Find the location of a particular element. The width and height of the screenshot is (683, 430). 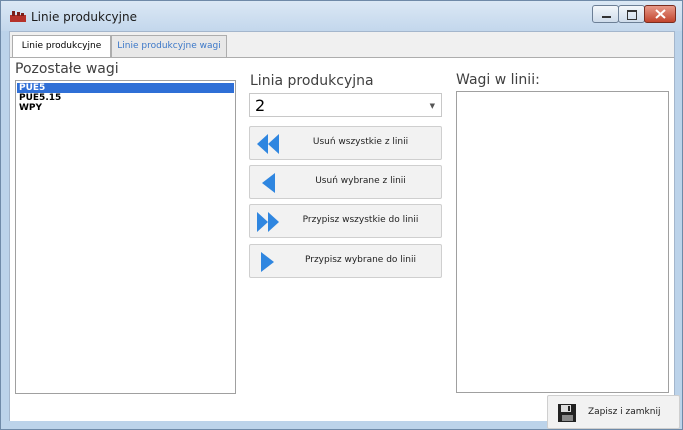

maximize-button is located at coordinates (631, 14).